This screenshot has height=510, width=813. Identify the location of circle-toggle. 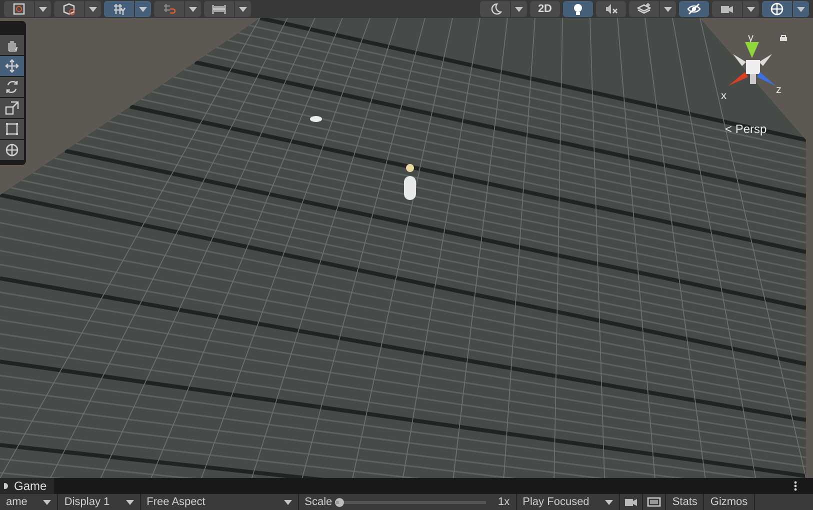
(495, 9).